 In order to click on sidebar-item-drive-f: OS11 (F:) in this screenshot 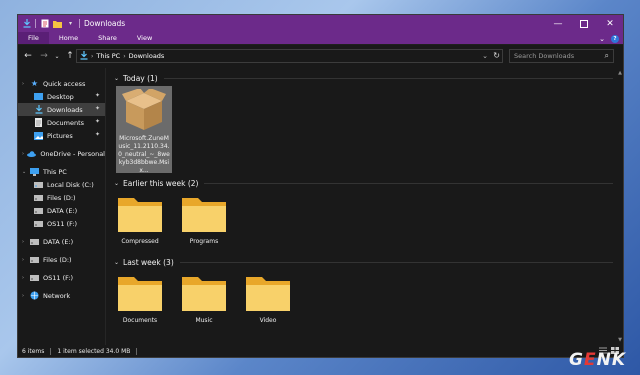, I will do `click(61, 223)`.